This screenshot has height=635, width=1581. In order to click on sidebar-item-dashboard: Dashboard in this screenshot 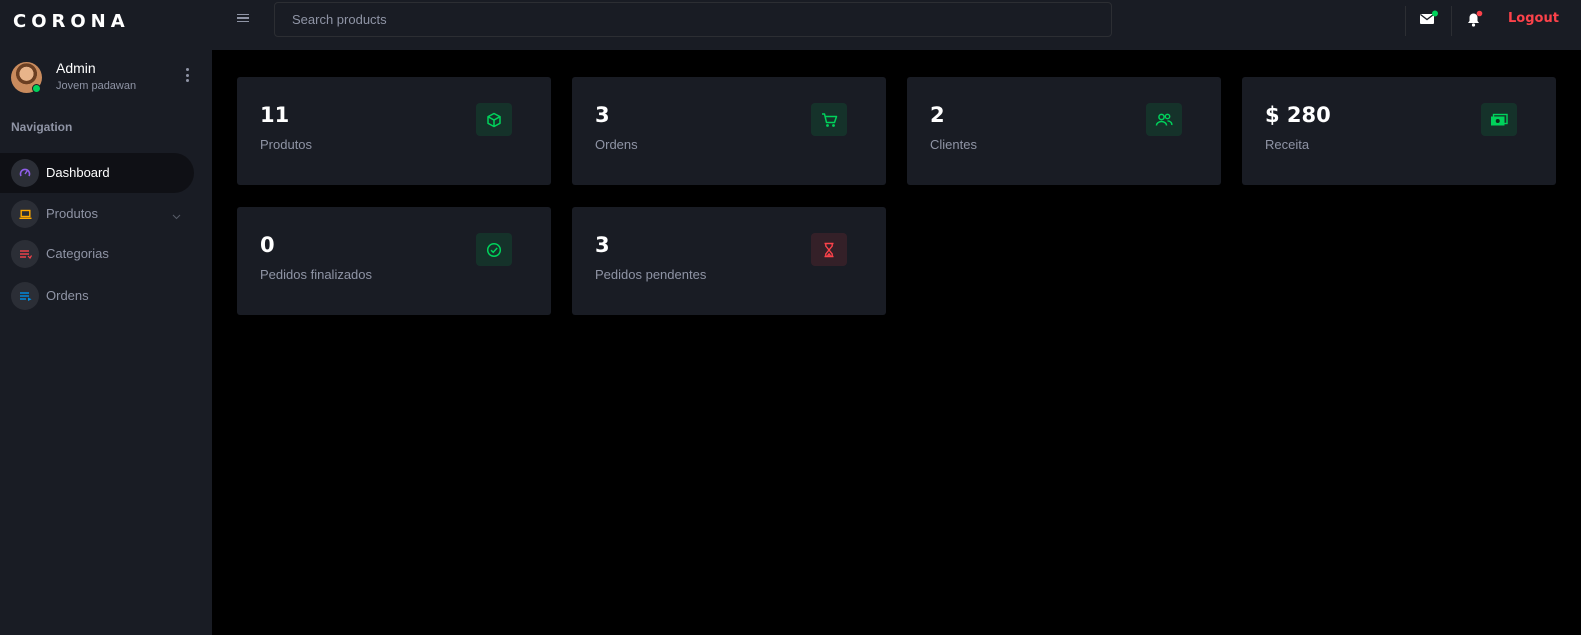, I will do `click(97, 173)`.